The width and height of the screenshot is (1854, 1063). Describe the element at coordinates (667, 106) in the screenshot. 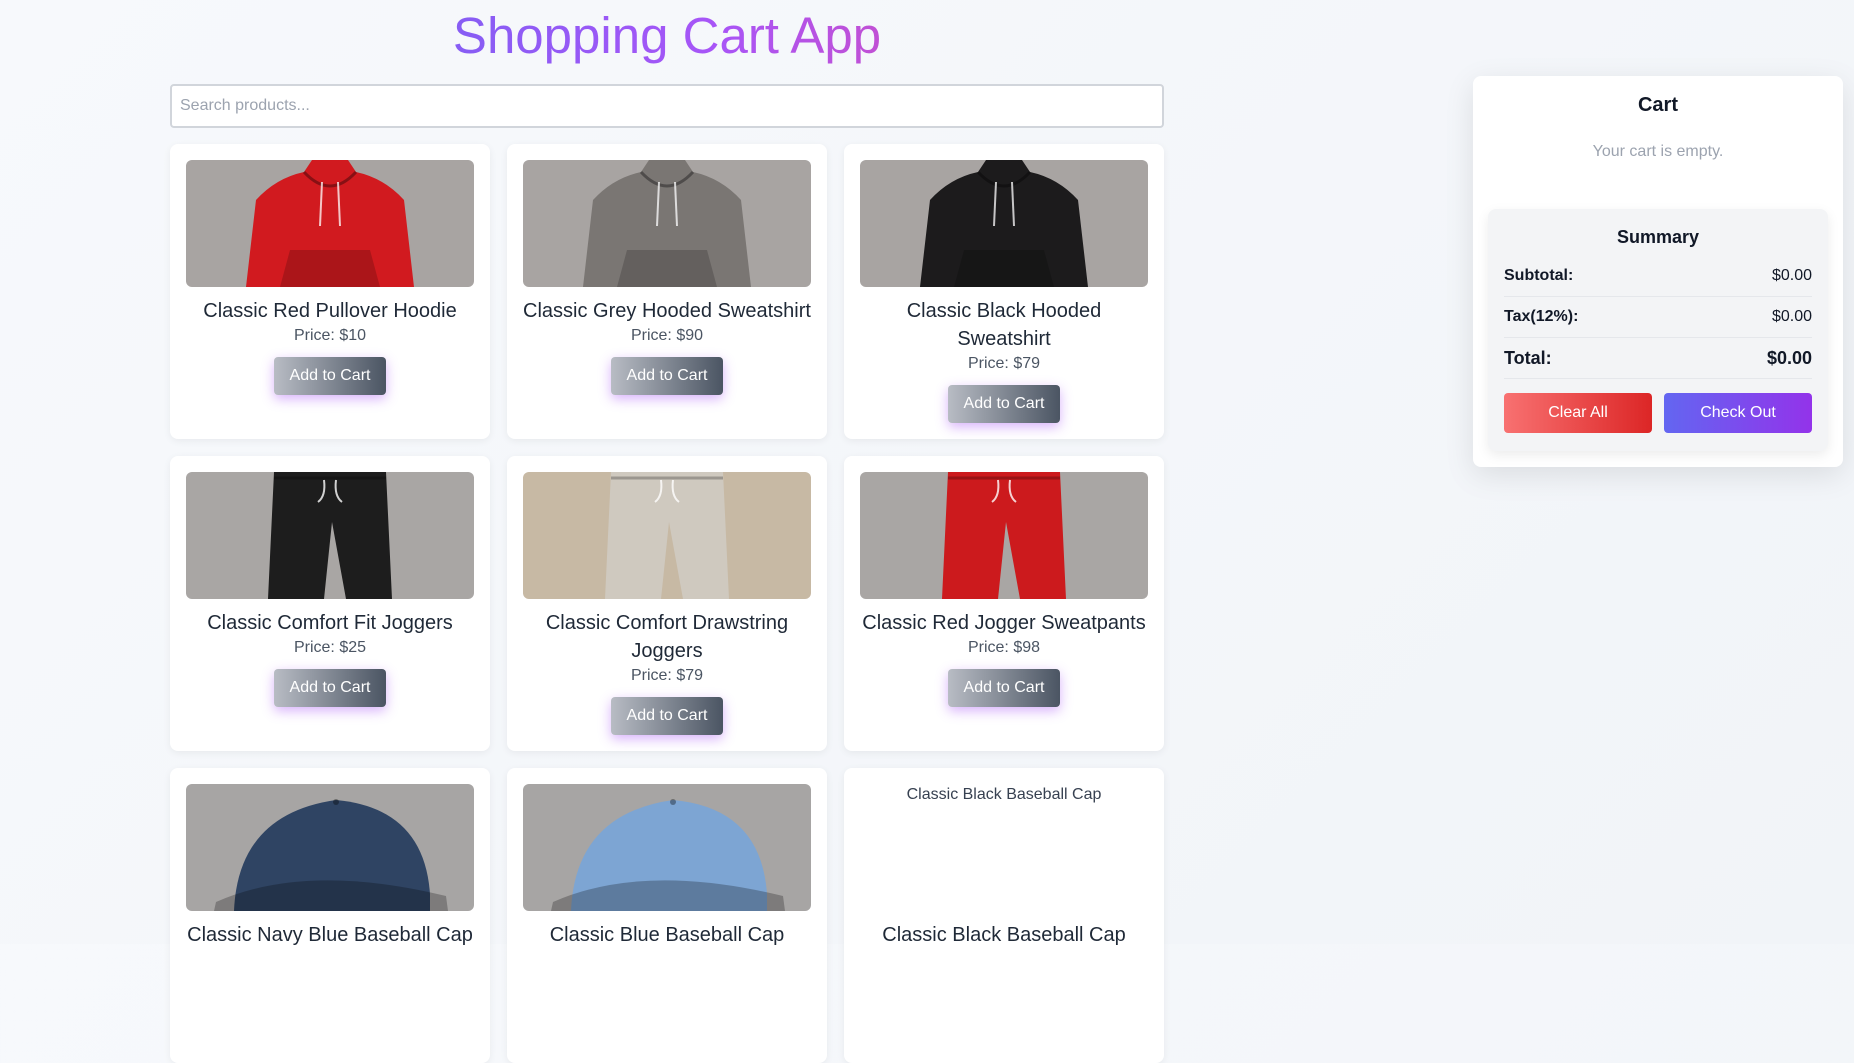

I see `search-input` at that location.